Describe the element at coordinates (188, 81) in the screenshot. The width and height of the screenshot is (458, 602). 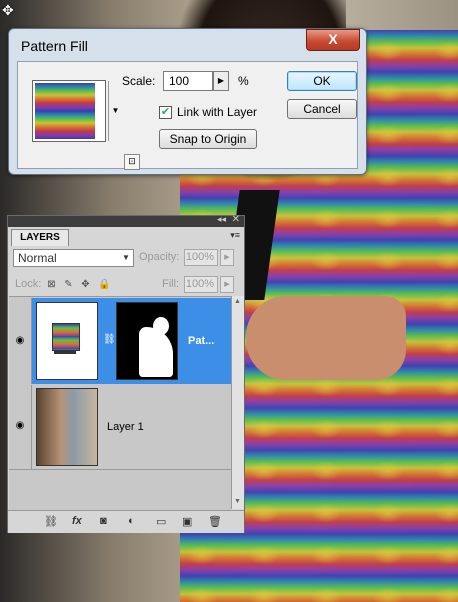
I see `scale-input: 100` at that location.